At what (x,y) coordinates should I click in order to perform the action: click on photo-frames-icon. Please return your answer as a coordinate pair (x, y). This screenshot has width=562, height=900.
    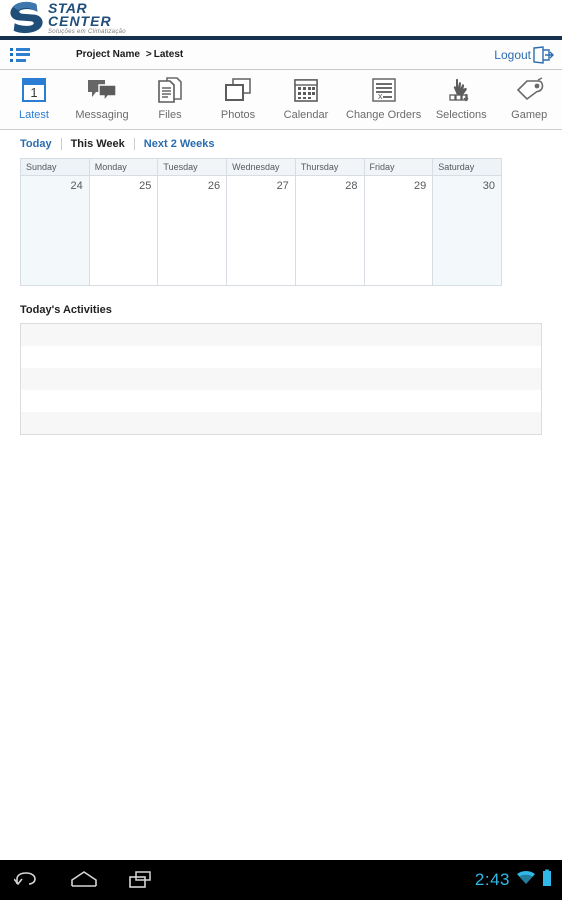
    Looking at the image, I should click on (238, 90).